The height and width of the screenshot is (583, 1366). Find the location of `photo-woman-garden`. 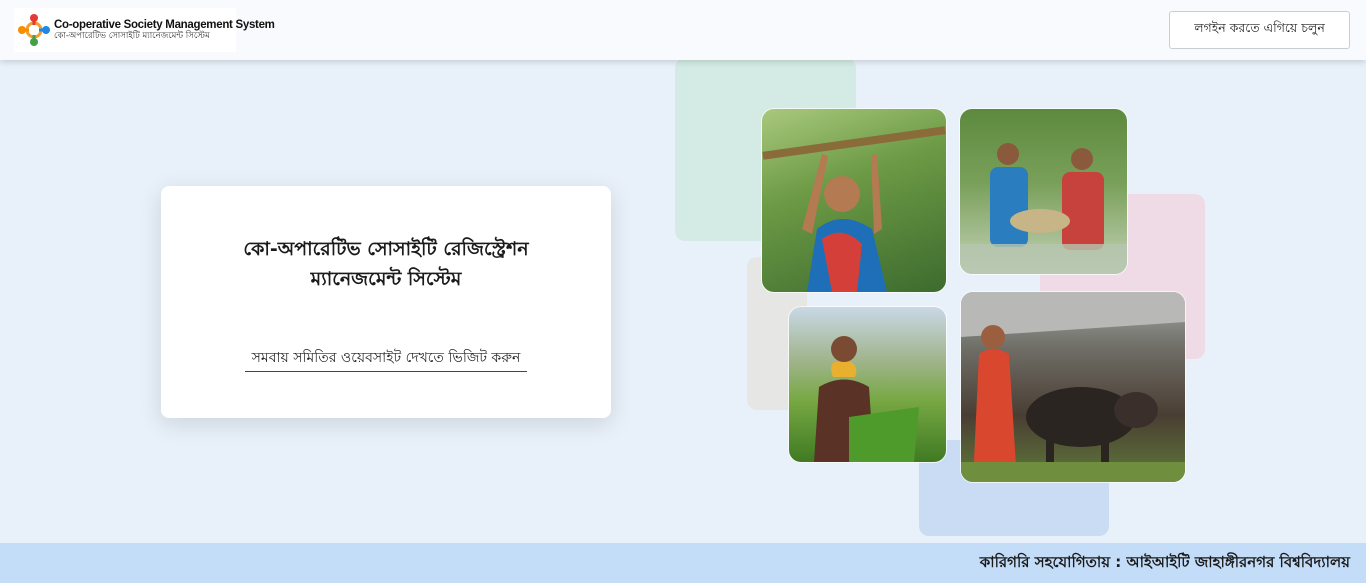

photo-woman-garden is located at coordinates (854, 200).